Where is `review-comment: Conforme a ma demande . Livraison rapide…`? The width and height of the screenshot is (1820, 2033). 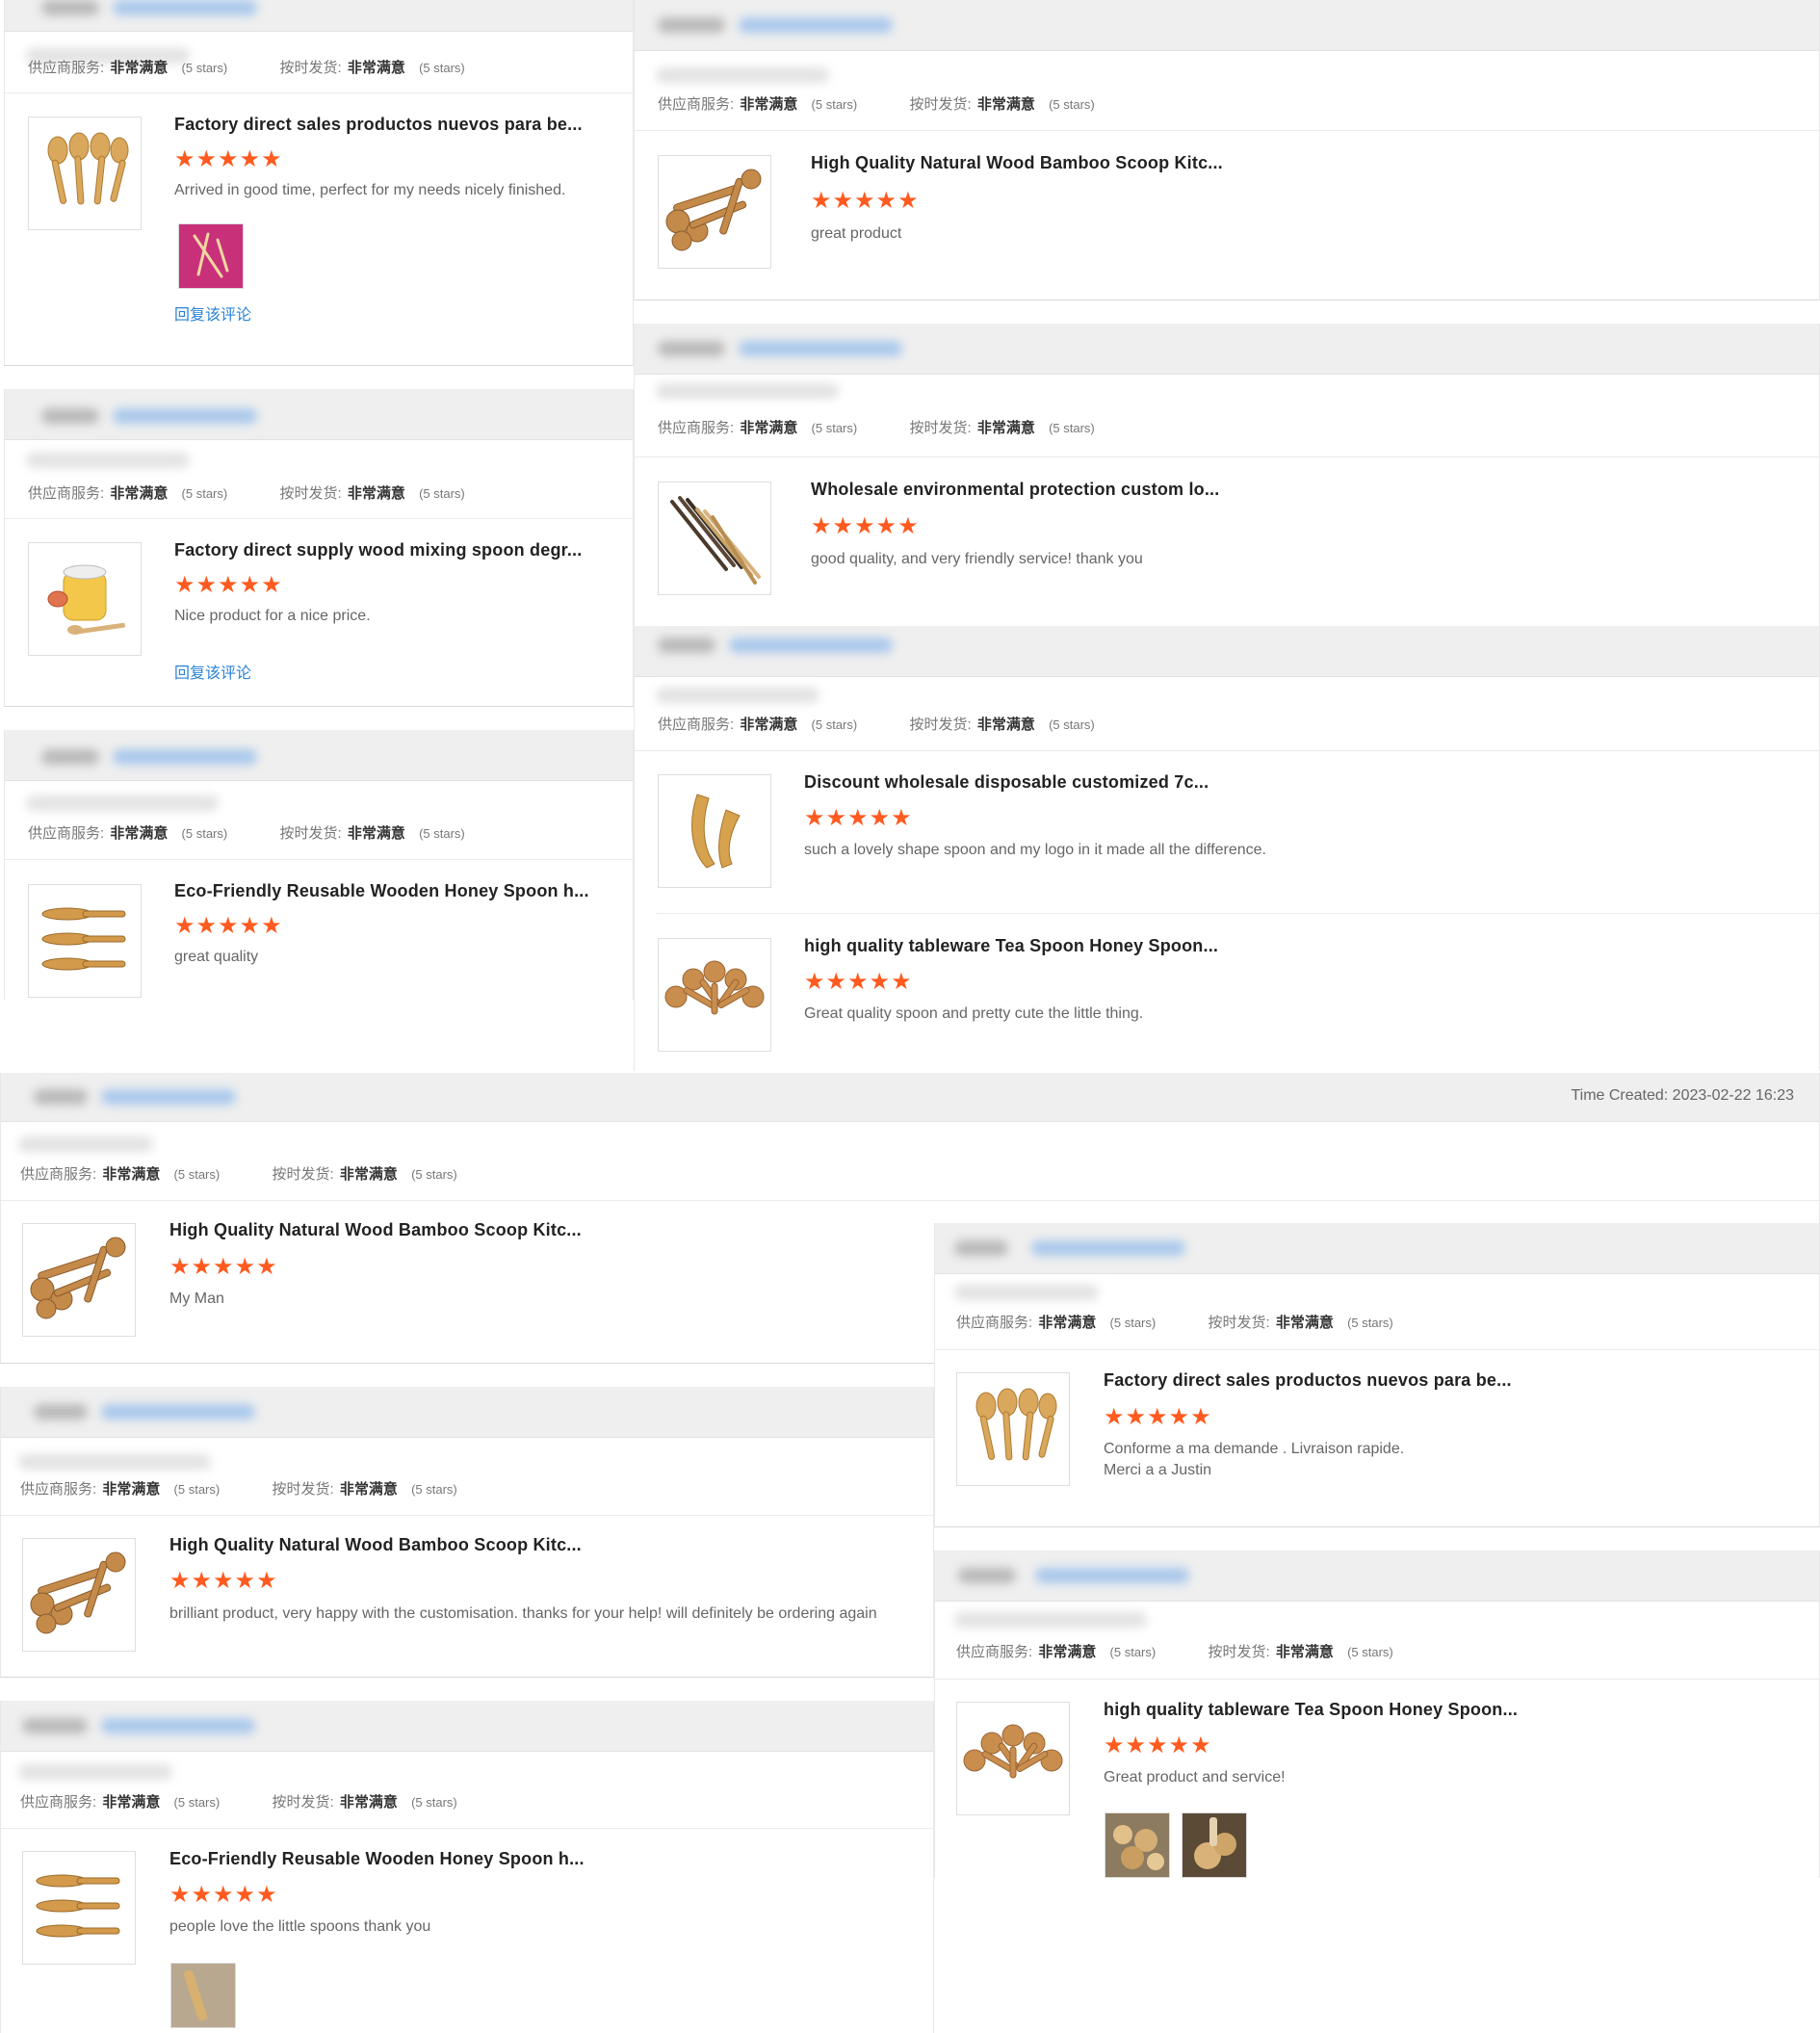
review-comment: Conforme a ma demande . Livraison rapide… is located at coordinates (1254, 1460).